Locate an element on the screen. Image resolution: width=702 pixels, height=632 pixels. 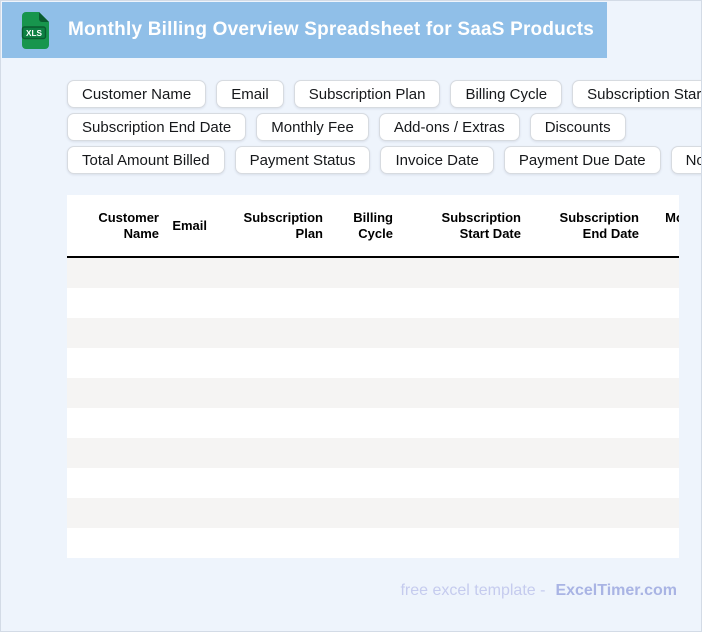
footer: free excel template - ExcelTimer.com is located at coordinates (538, 591).